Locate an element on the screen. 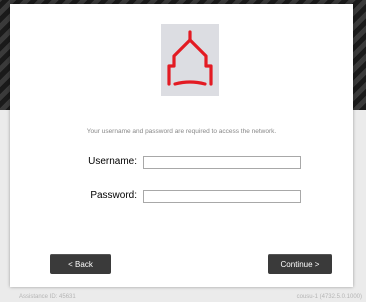  version-info: cousu-1 (4732.5.0.1000) is located at coordinates (329, 297).